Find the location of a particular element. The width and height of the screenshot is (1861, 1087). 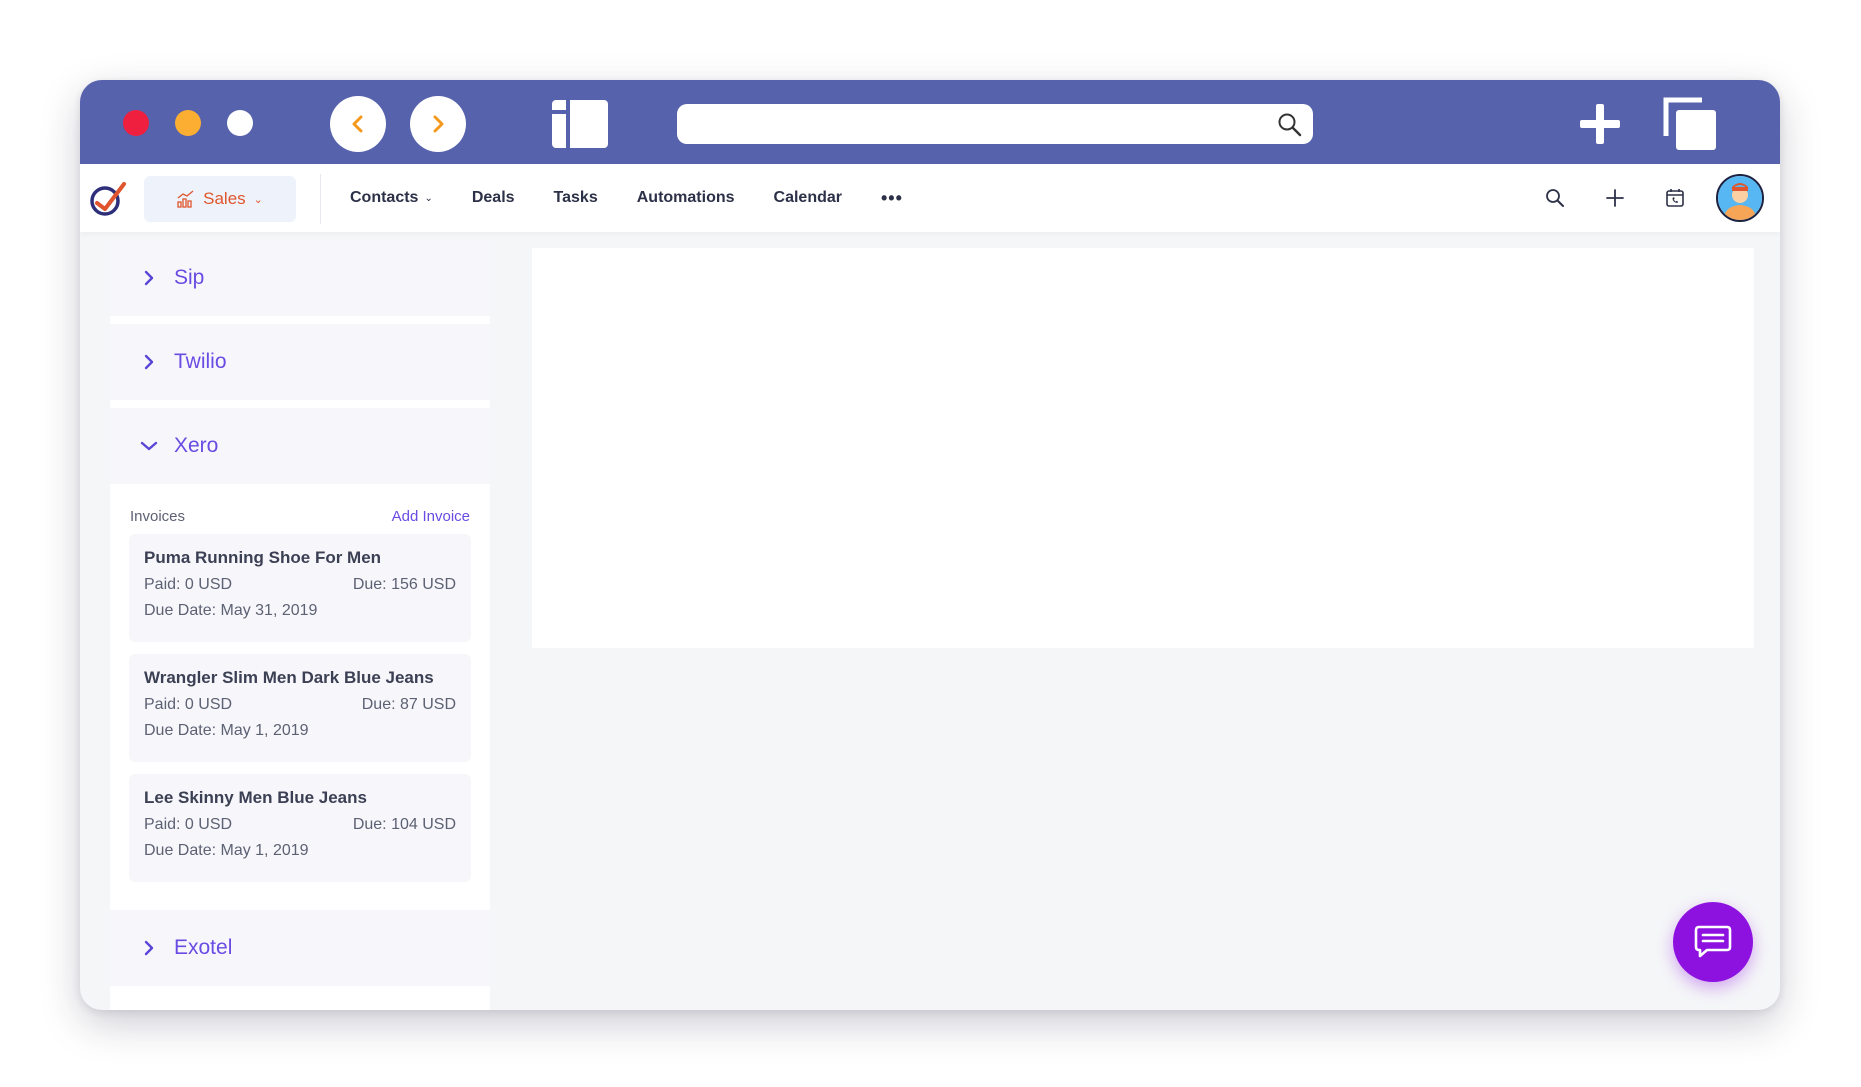

invoice-due: Due: 87 USD is located at coordinates (408, 704).